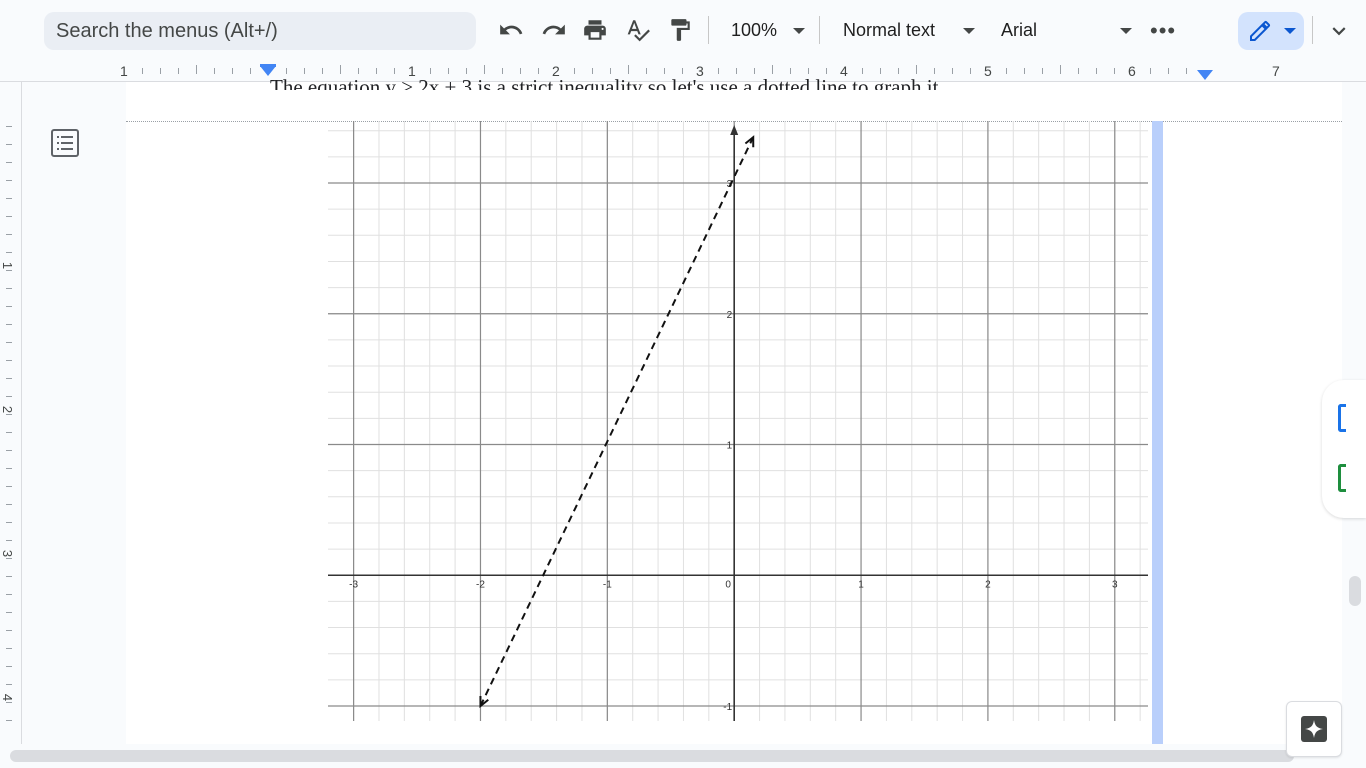 This screenshot has height=768, width=1366. What do you see at coordinates (1115, 584) in the screenshot?
I see `x-tick-label: 3` at bounding box center [1115, 584].